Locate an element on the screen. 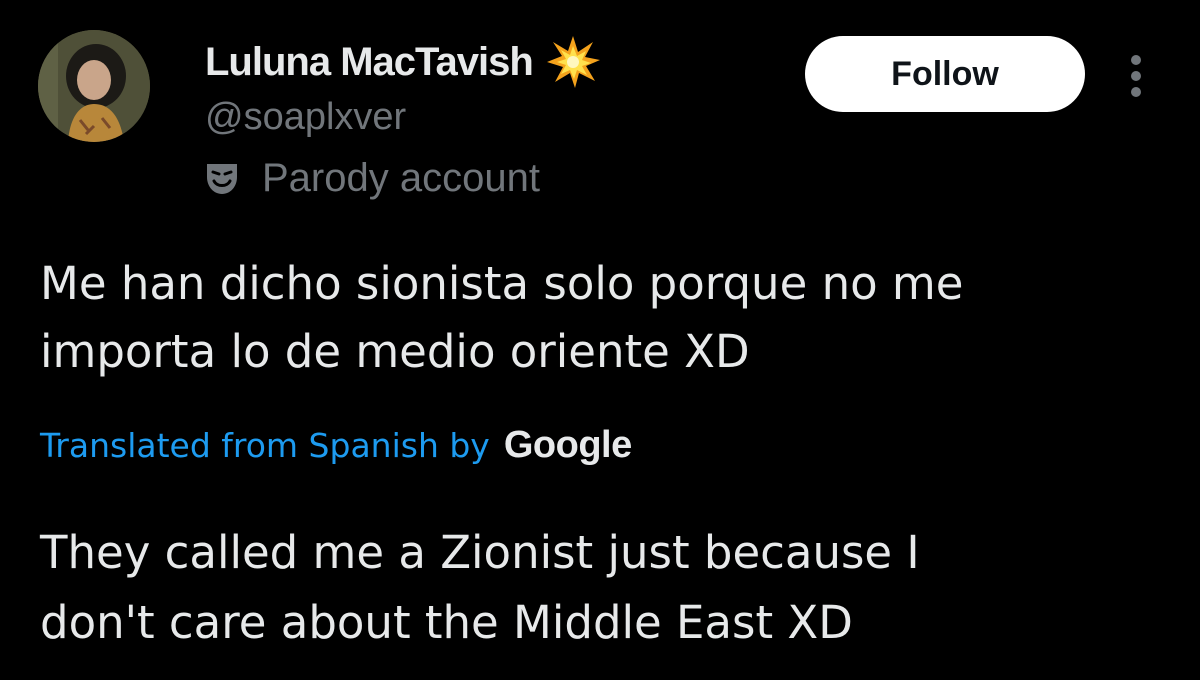  translated-text-line: don't care about the Middle East XD is located at coordinates (446, 622).